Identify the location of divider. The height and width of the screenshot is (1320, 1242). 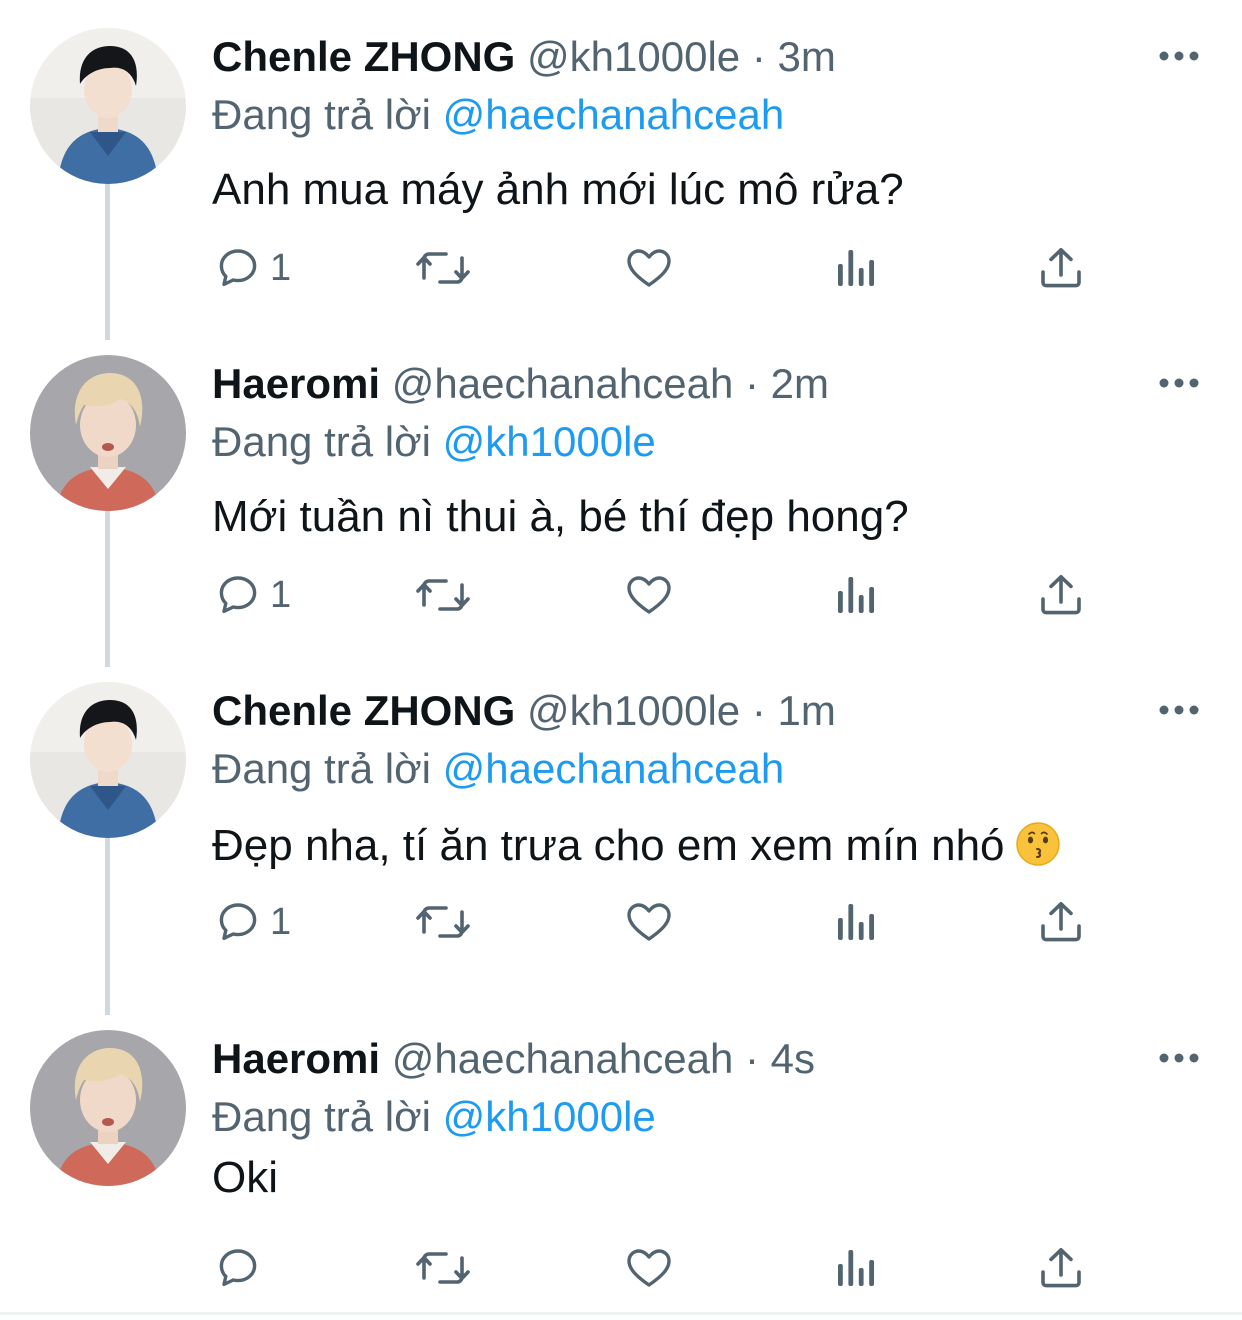
(621, 1313).